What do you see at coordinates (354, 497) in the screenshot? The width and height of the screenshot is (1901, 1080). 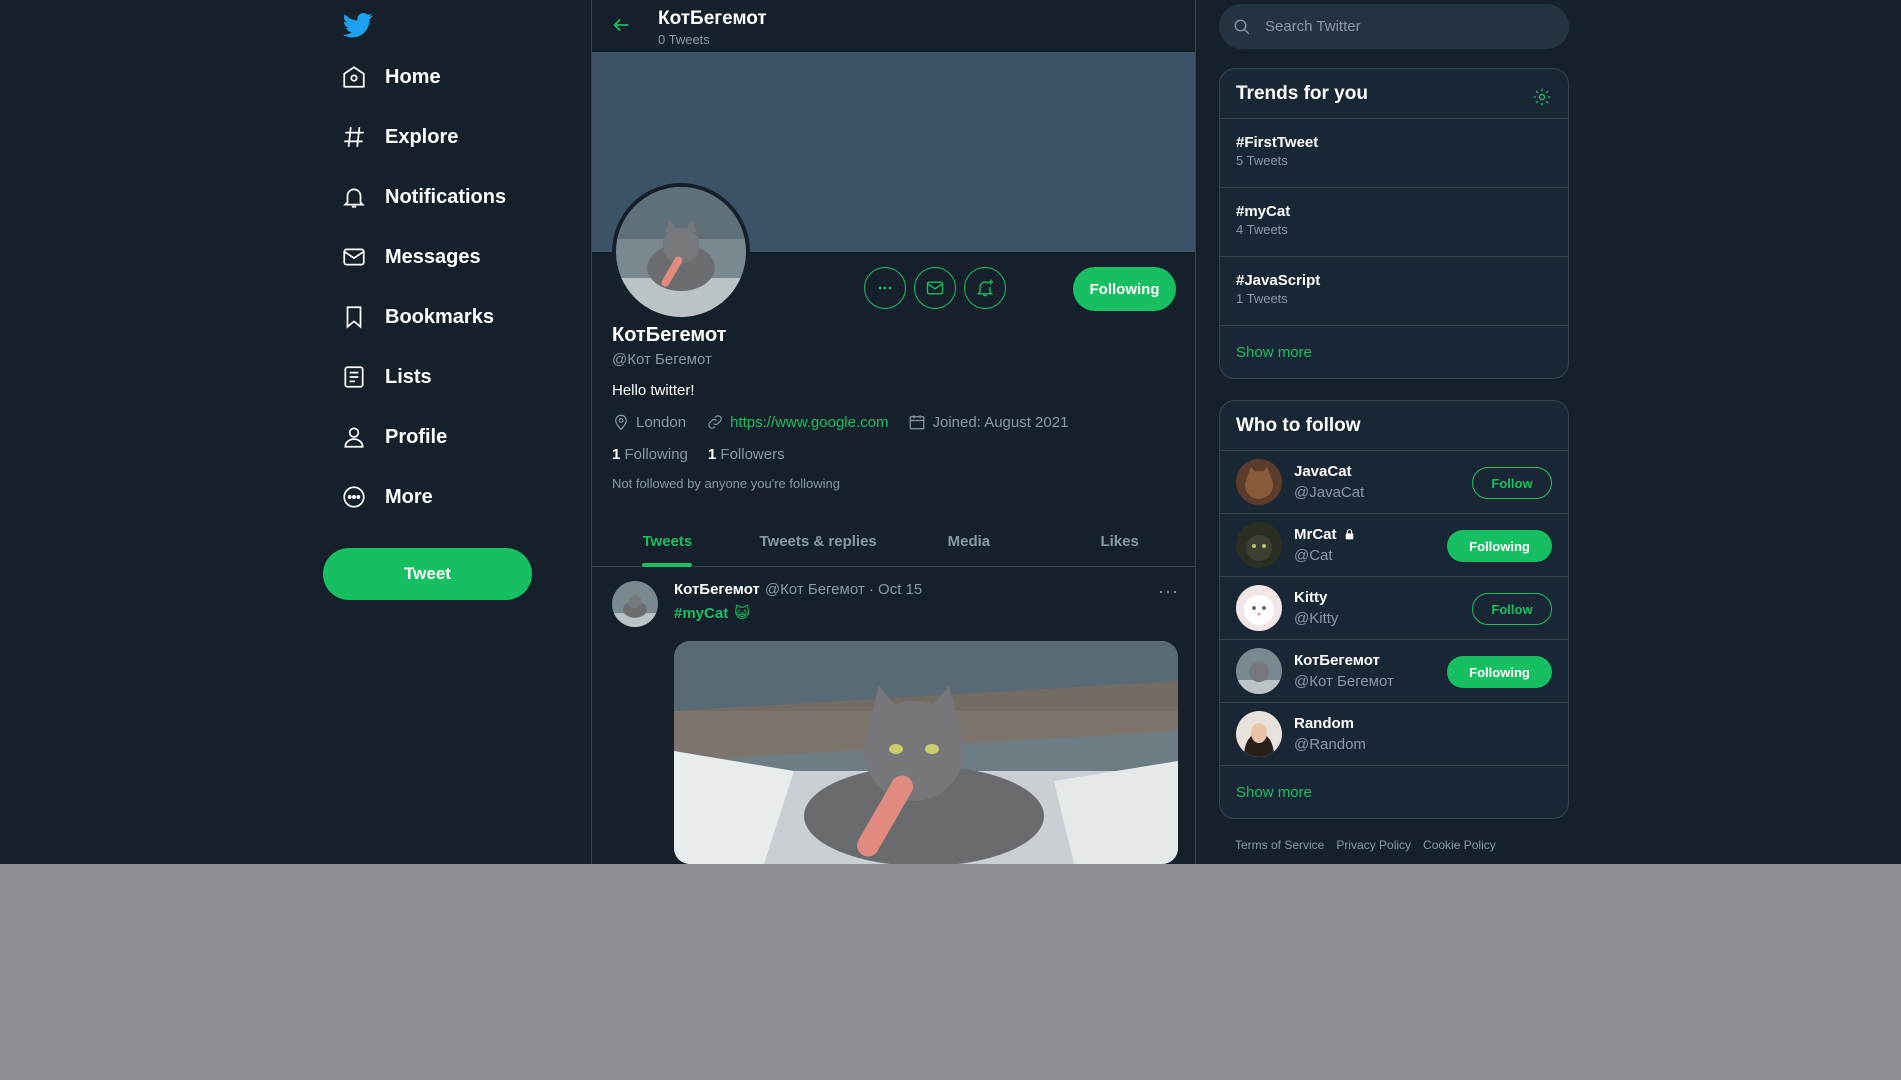 I see `more-circle-icon` at bounding box center [354, 497].